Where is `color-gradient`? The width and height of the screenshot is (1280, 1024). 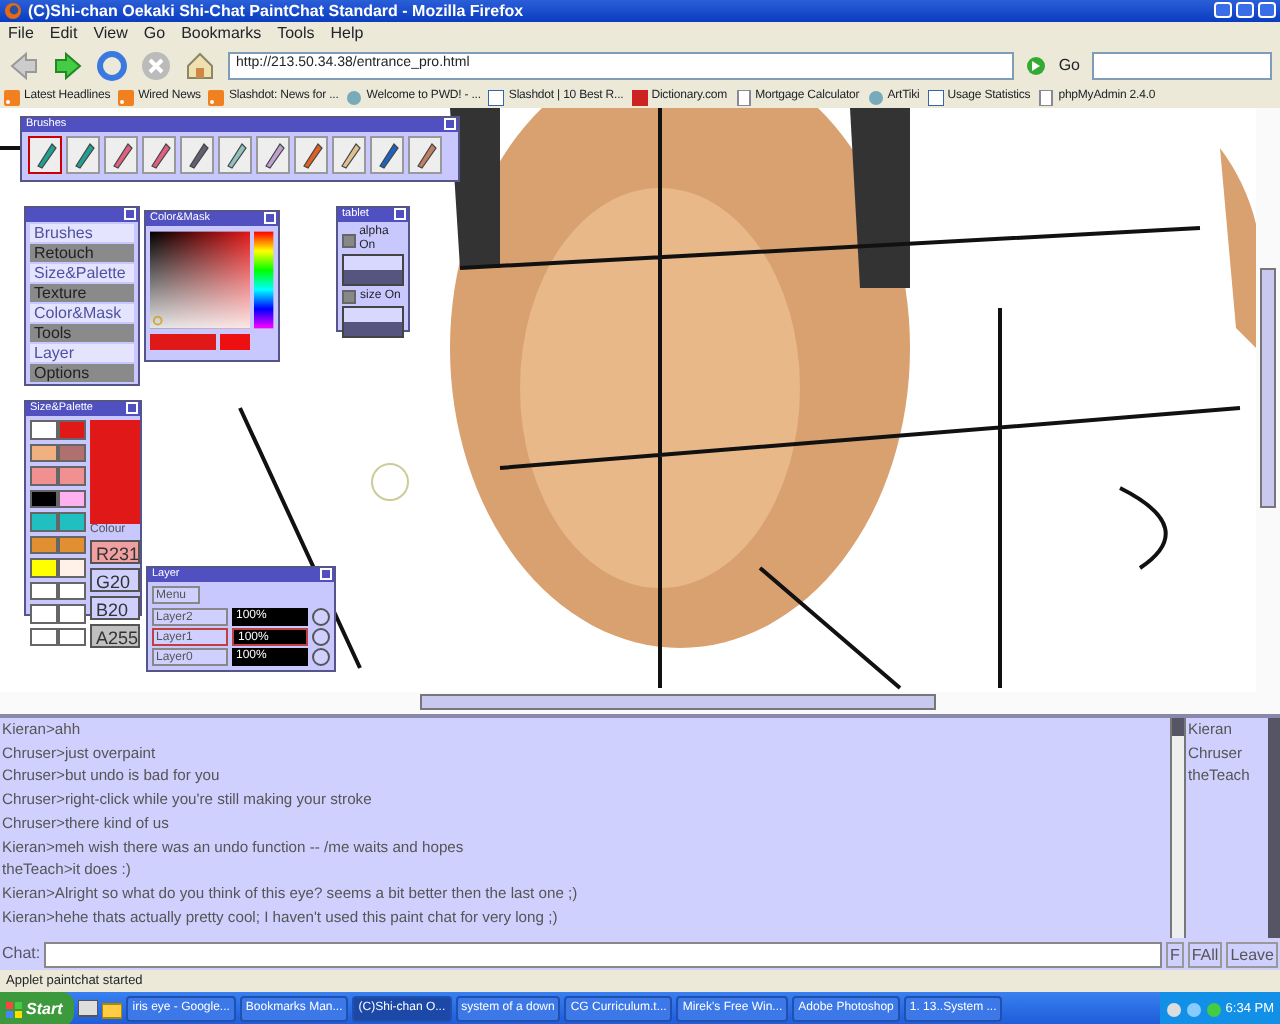 color-gradient is located at coordinates (200, 280).